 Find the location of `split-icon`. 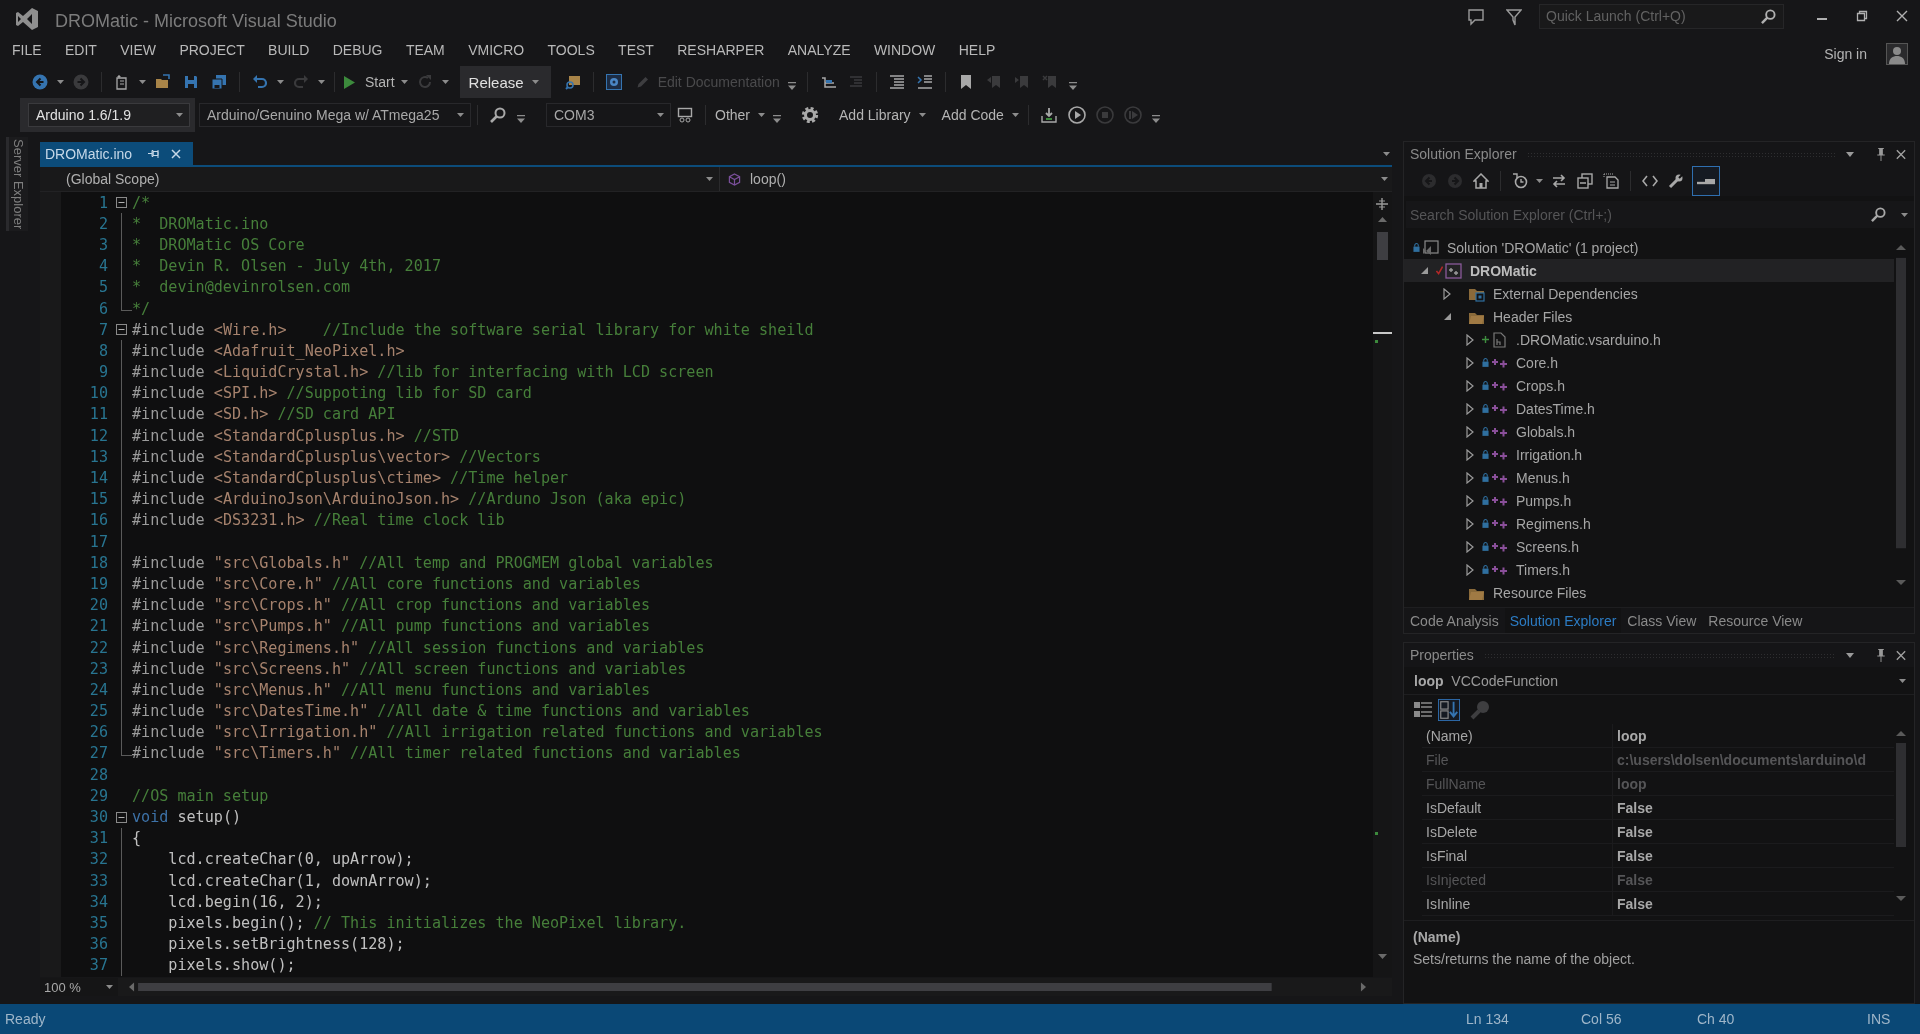

split-icon is located at coordinates (1382, 204).